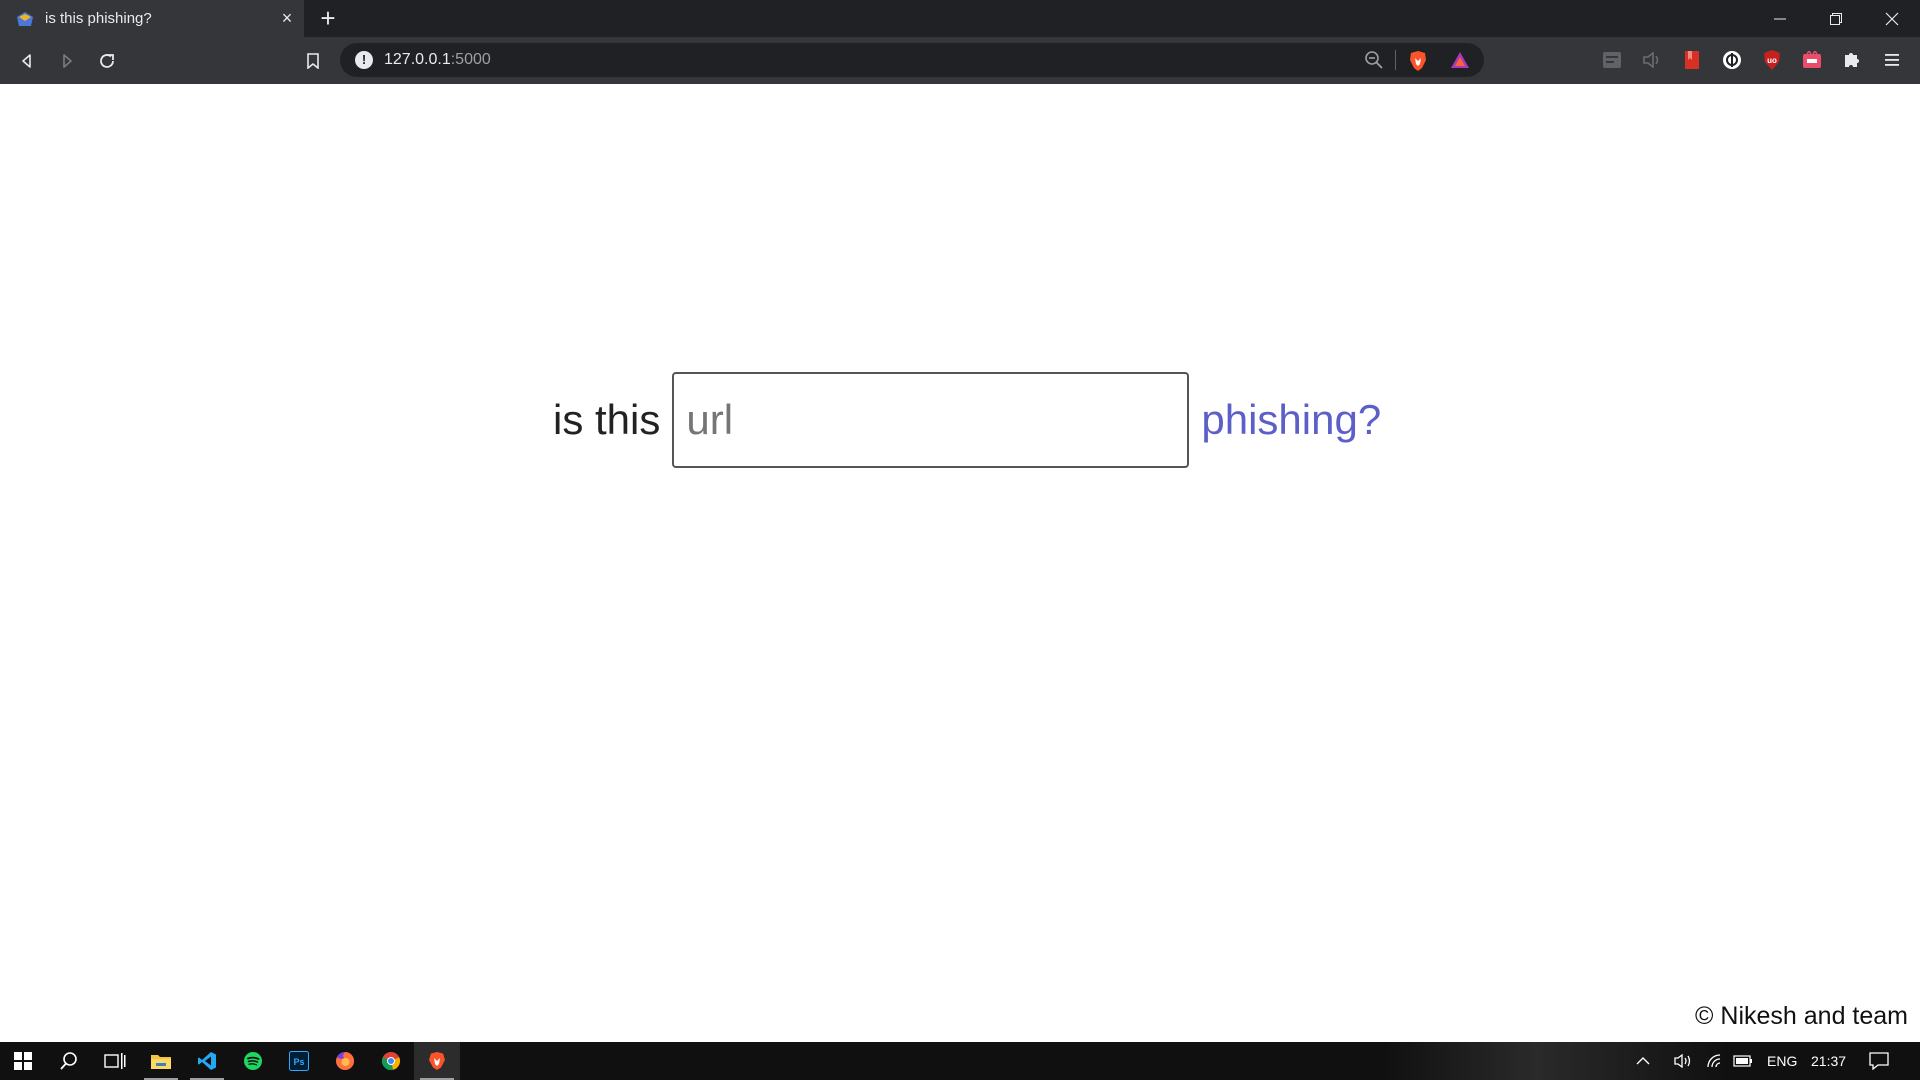 The image size is (1920, 1080). I want to click on bookmark-icon, so click(313, 61).